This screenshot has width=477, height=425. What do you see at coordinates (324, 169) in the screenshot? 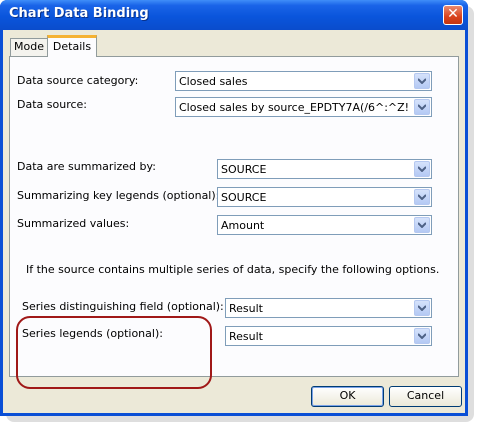
I see `summarized-by-select: SOURCE` at bounding box center [324, 169].